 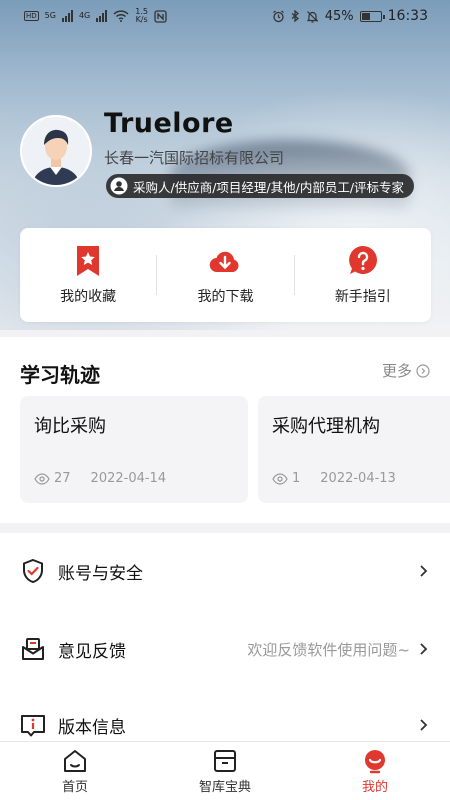 What do you see at coordinates (141, 15) in the screenshot?
I see `net-speed: 1.5 K/s` at bounding box center [141, 15].